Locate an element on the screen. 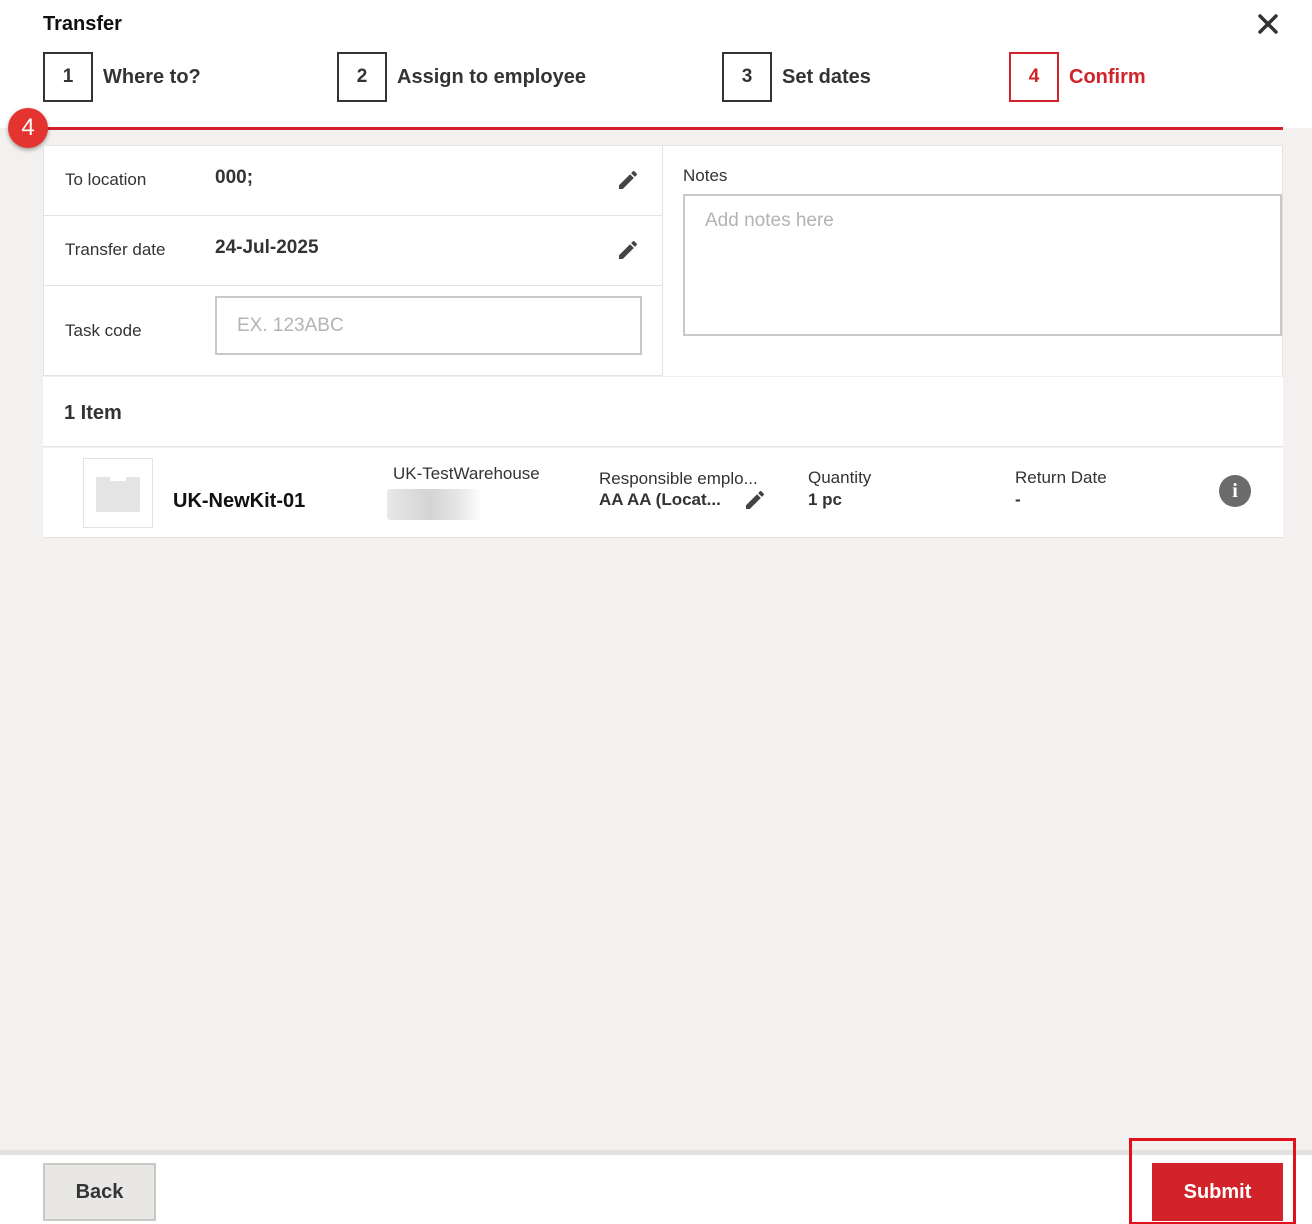 This screenshot has width=1312, height=1224. info-icon: i is located at coordinates (1235, 491).